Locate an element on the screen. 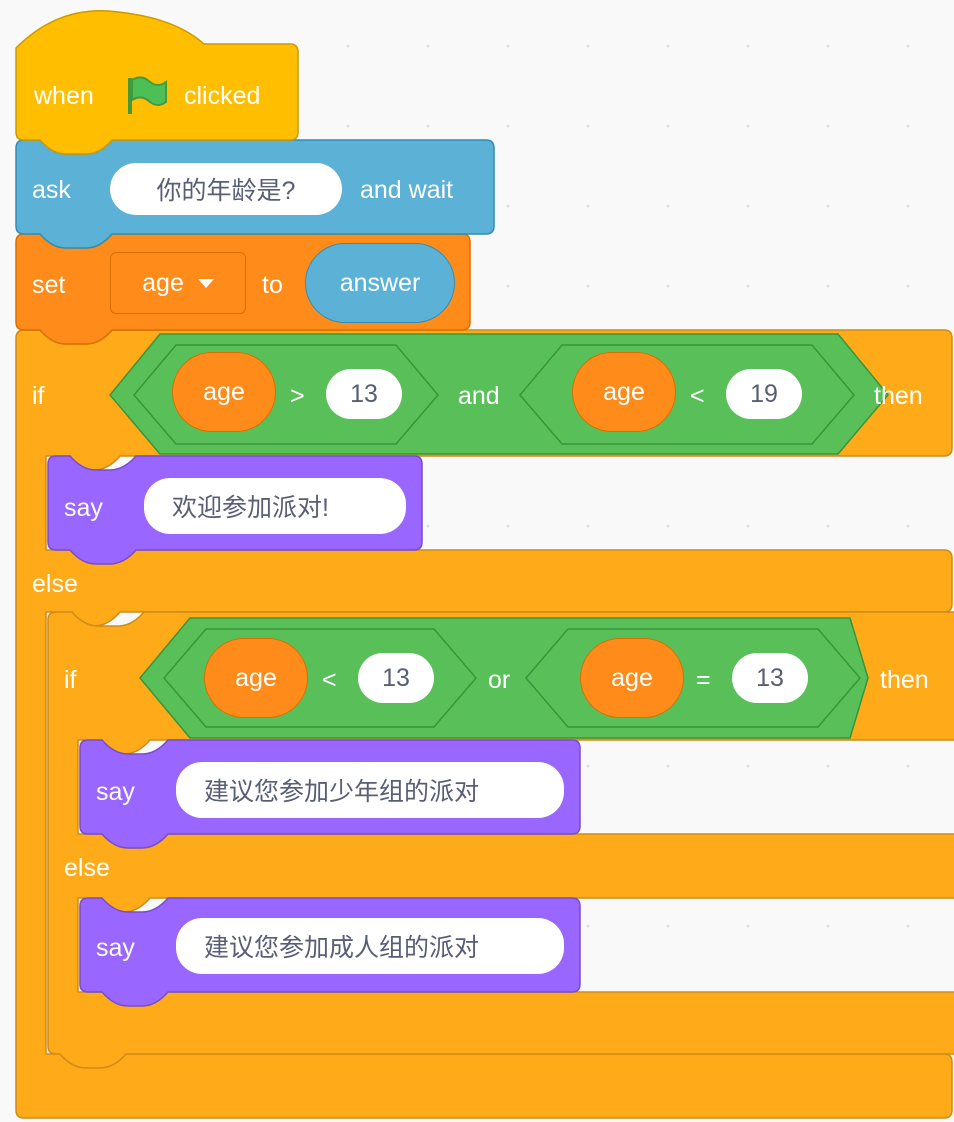  green-flag-icon is located at coordinates (147, 95).